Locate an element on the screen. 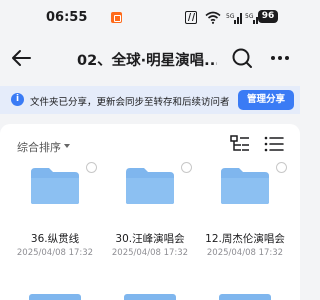 The image size is (320, 300). folder-item: 30.汪峰演唱会 2025/04/08 17:32 is located at coordinates (150, 218).